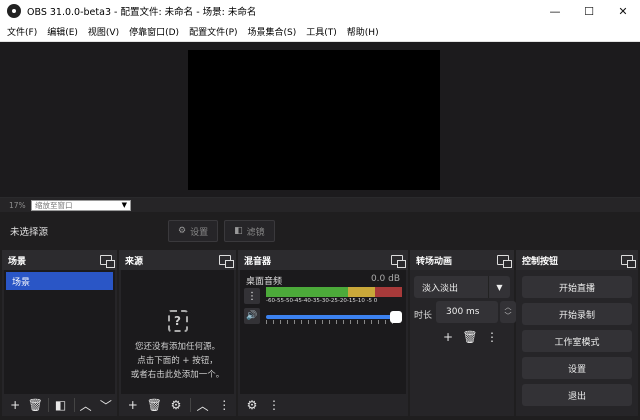 The height and width of the screenshot is (420, 640). I want to click on source-settings-button: ⚙ 设置, so click(193, 231).